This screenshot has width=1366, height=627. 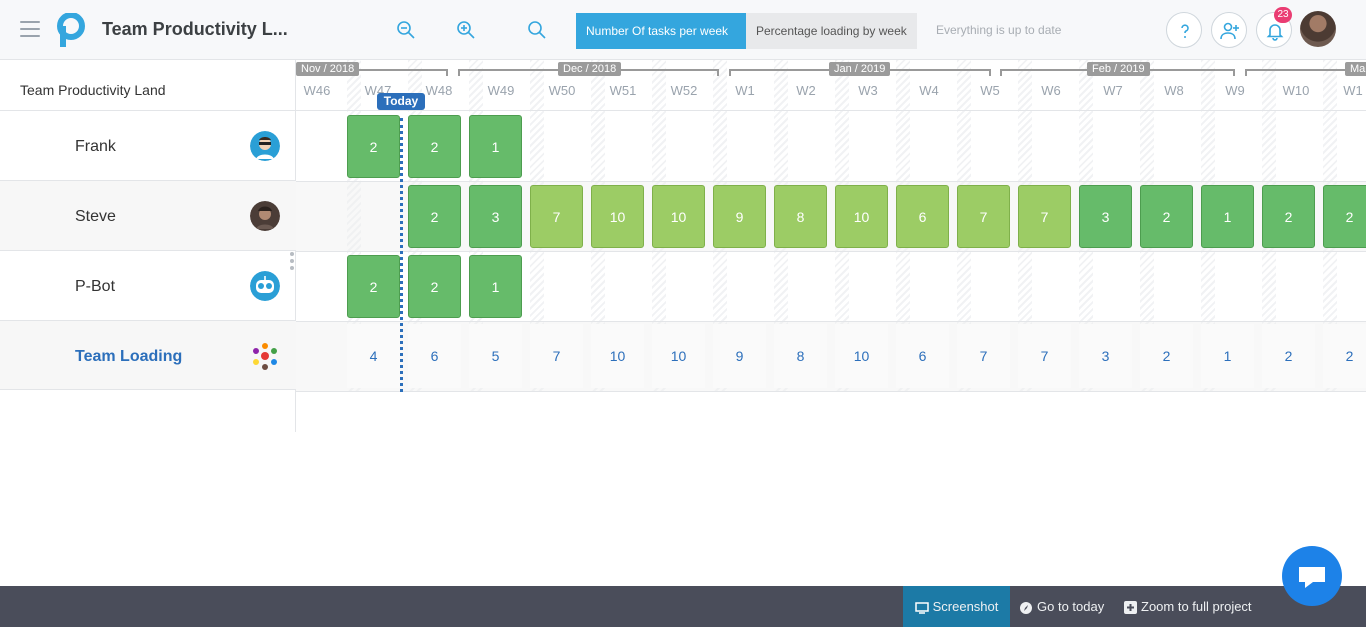 I want to click on week-label: W9, so click(x=1235, y=90).